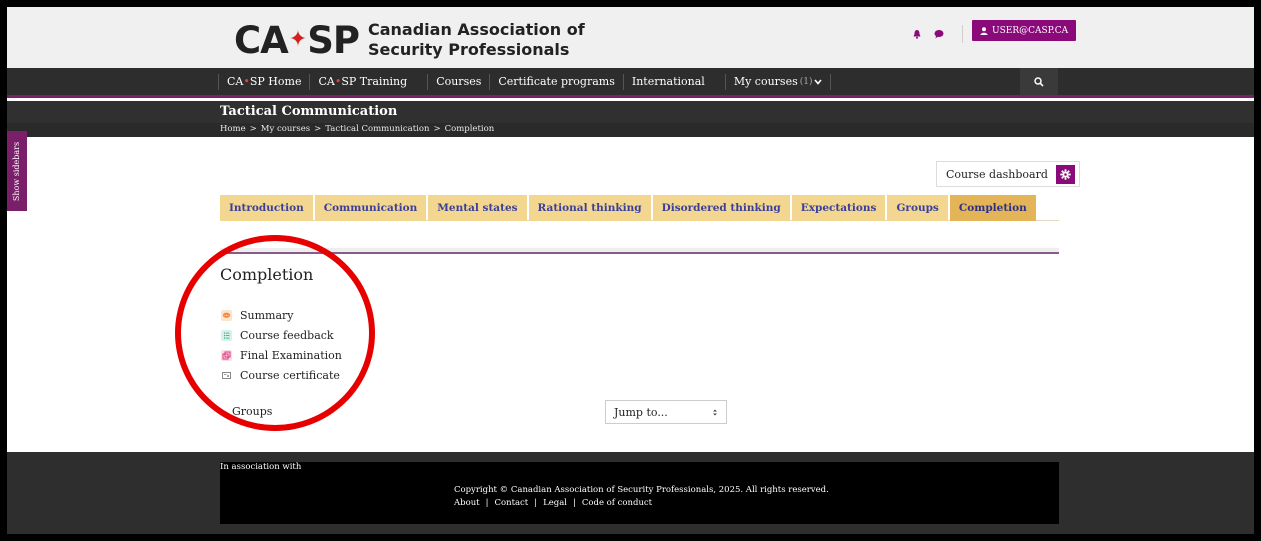 The height and width of the screenshot is (541, 1261). What do you see at coordinates (639, 251) in the screenshot?
I see `section-divider` at bounding box center [639, 251].